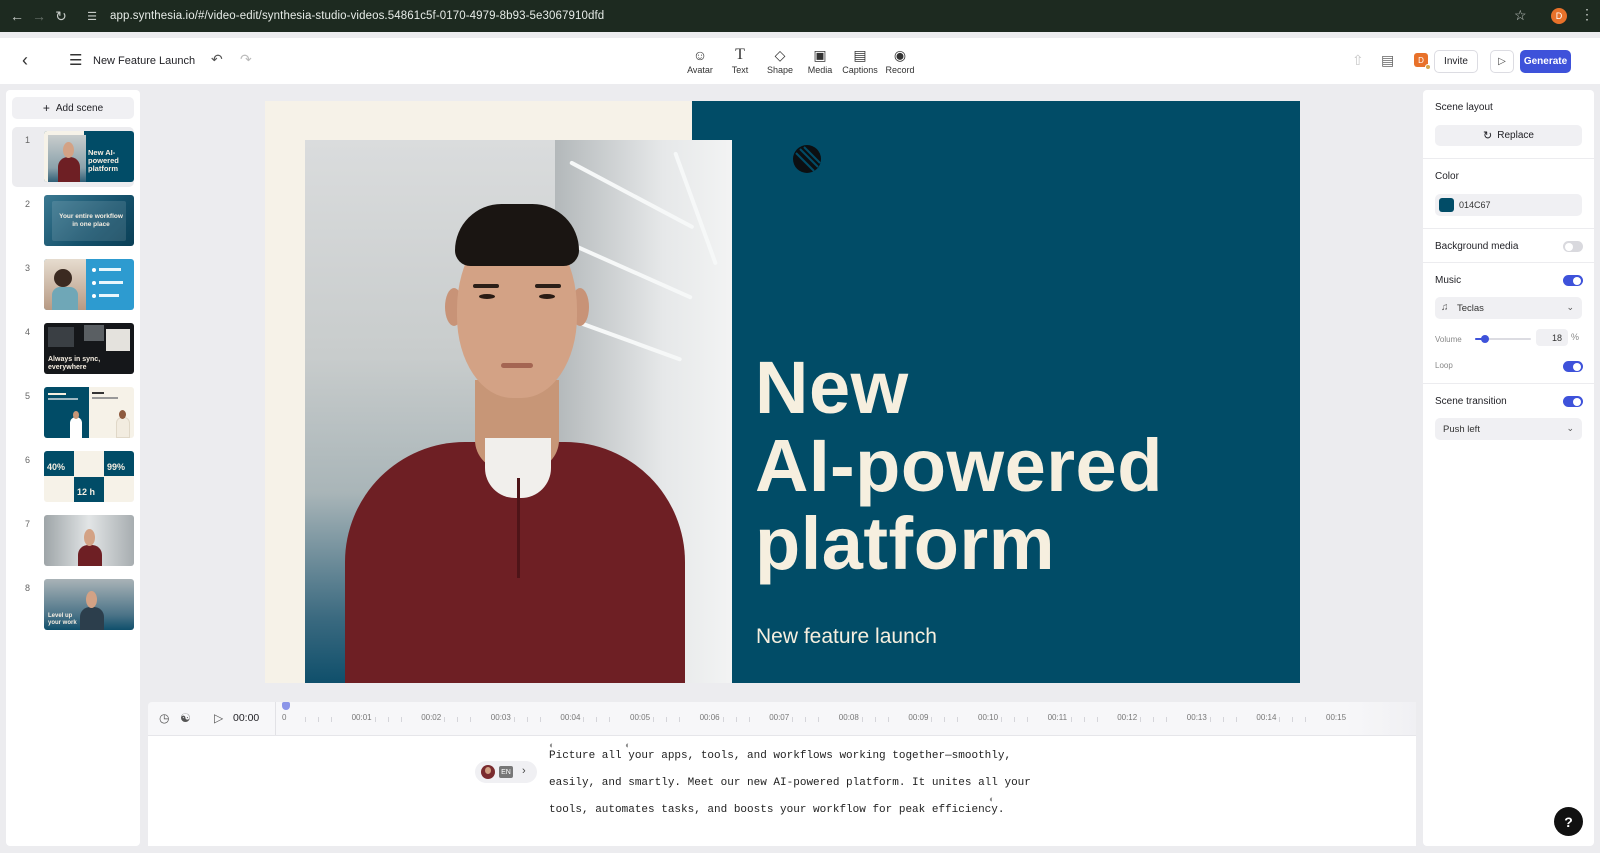 This screenshot has height=853, width=1600. I want to click on toolbar-record-label: Record, so click(900, 70).